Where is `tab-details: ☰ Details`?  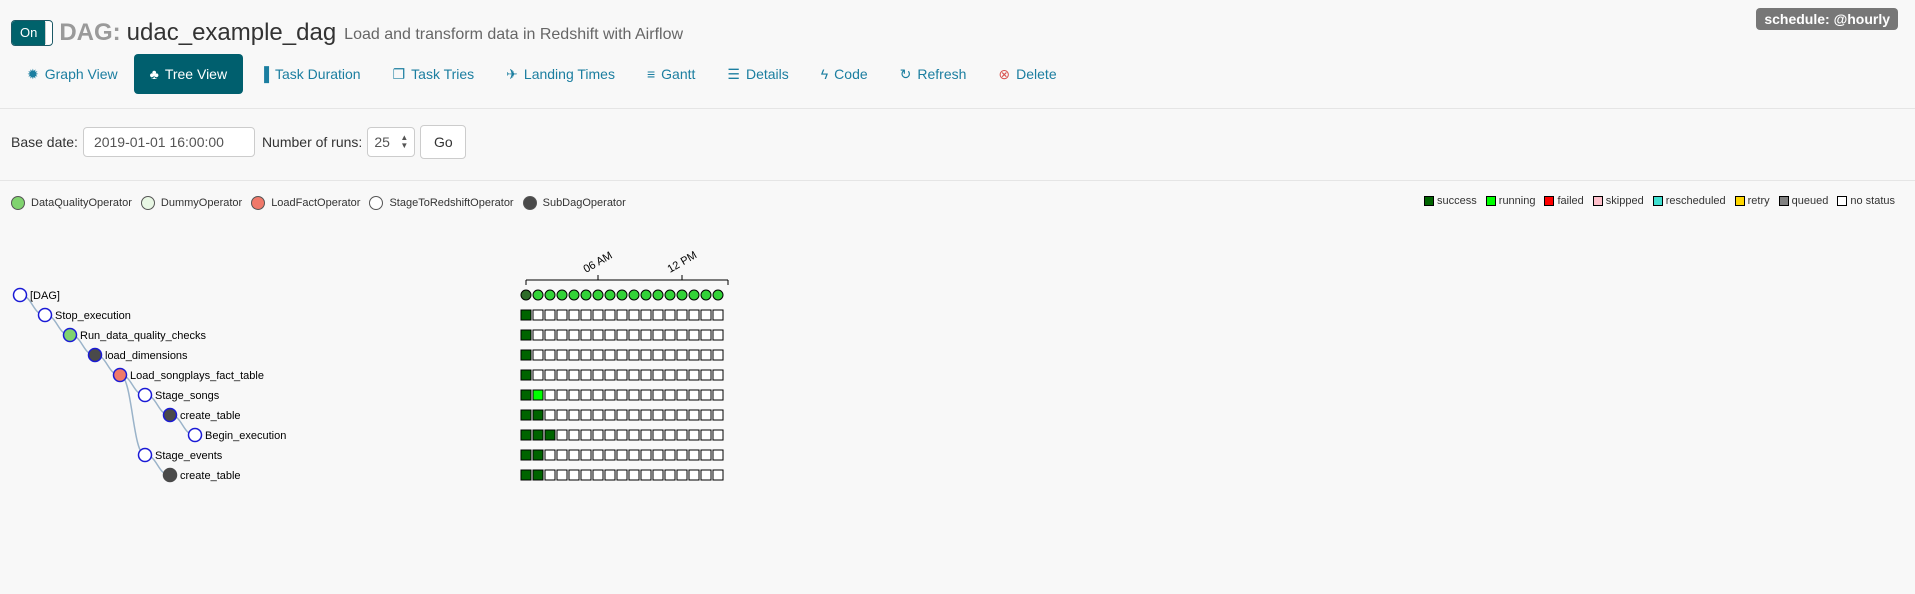
tab-details: ☰ Details is located at coordinates (757, 74).